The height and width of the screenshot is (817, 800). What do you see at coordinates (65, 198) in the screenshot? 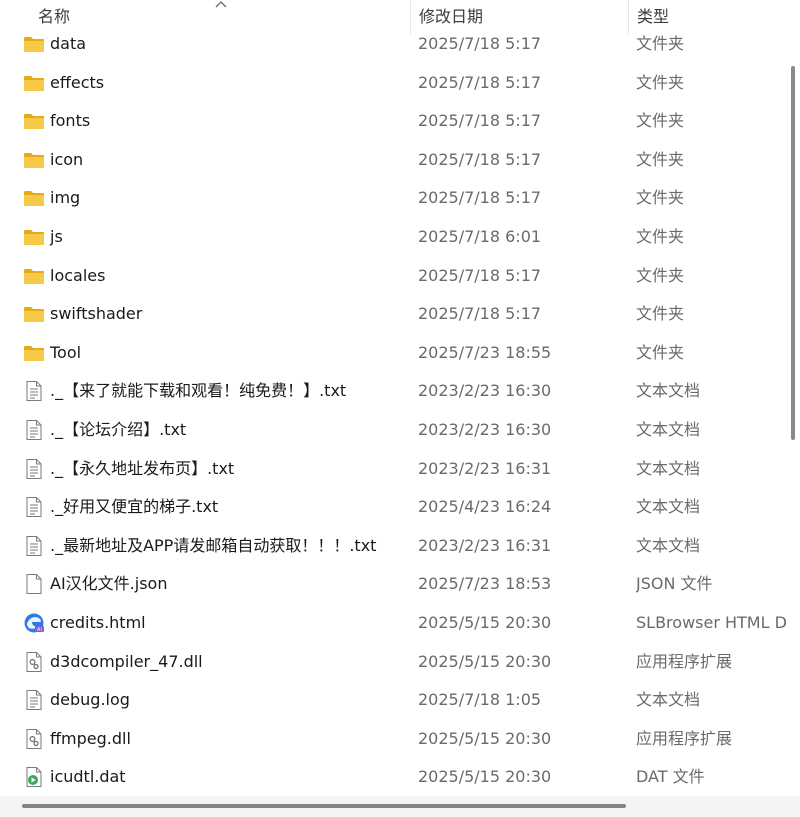
I see `file-name: img` at bounding box center [65, 198].